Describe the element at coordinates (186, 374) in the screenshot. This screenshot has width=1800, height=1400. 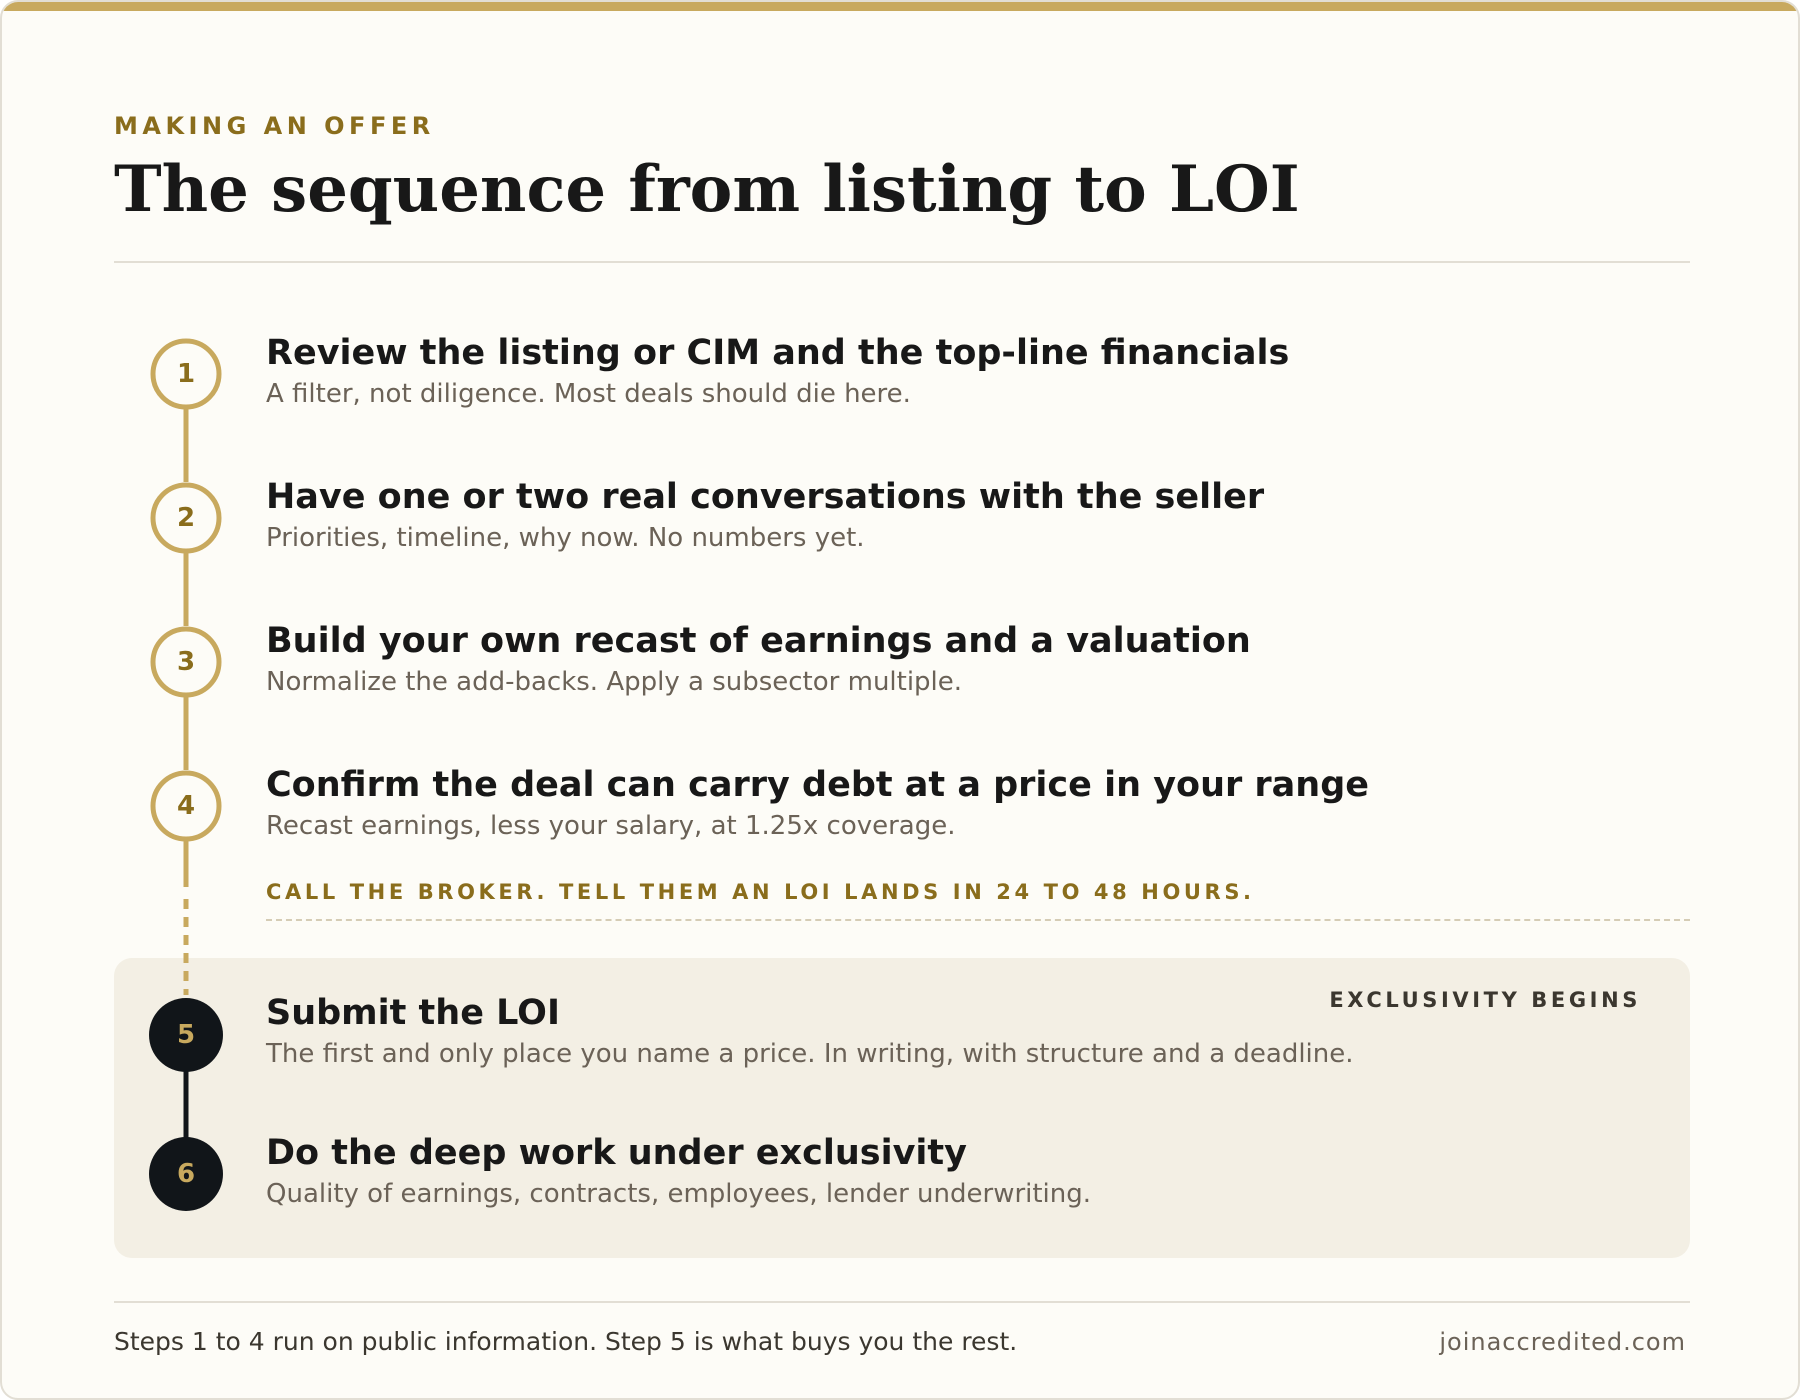
I see `step-number-1: 1` at that location.